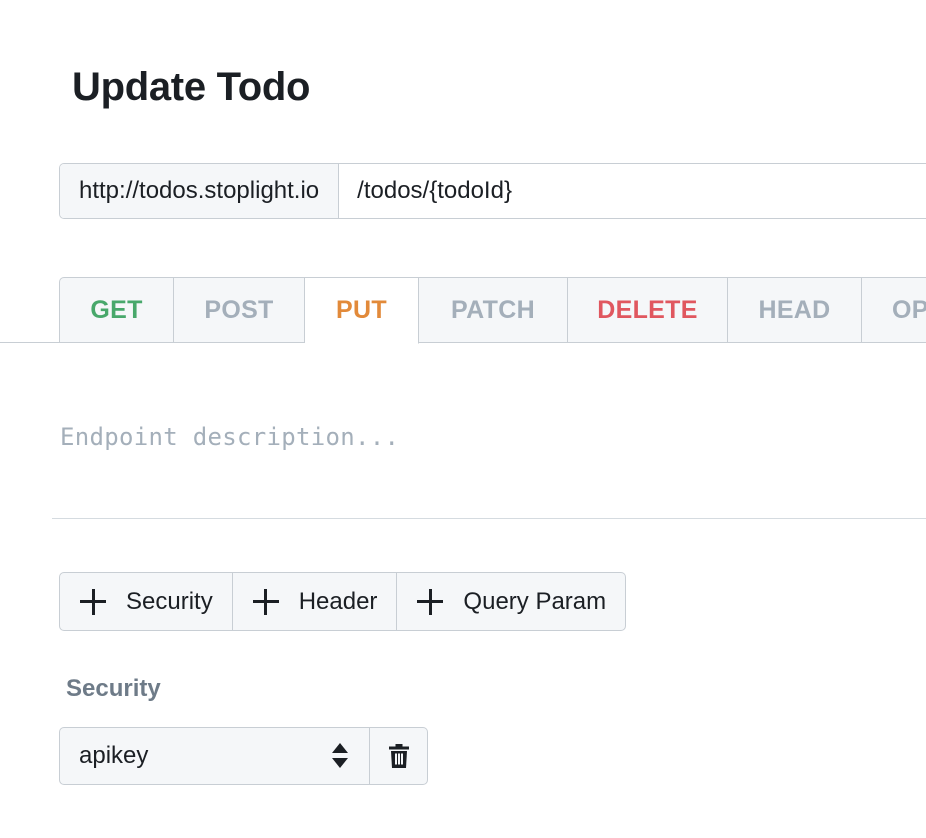  I want to click on add-query-param-button: Query Param, so click(512, 601).